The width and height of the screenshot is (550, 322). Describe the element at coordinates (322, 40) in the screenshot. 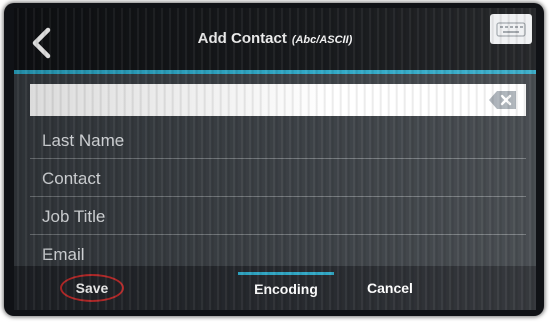

I see `page-subtitle: (Abc/ASCII)` at that location.